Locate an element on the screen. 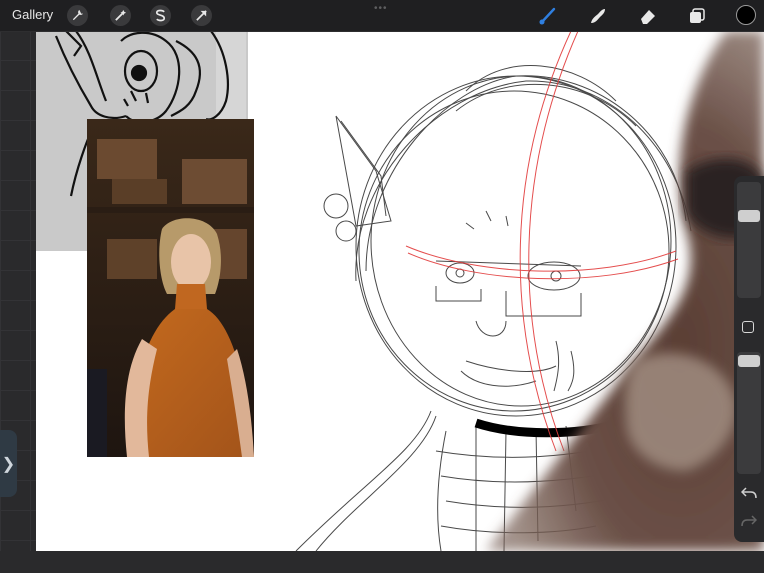 The image size is (764, 573). brush-sidebar is located at coordinates (749, 359).